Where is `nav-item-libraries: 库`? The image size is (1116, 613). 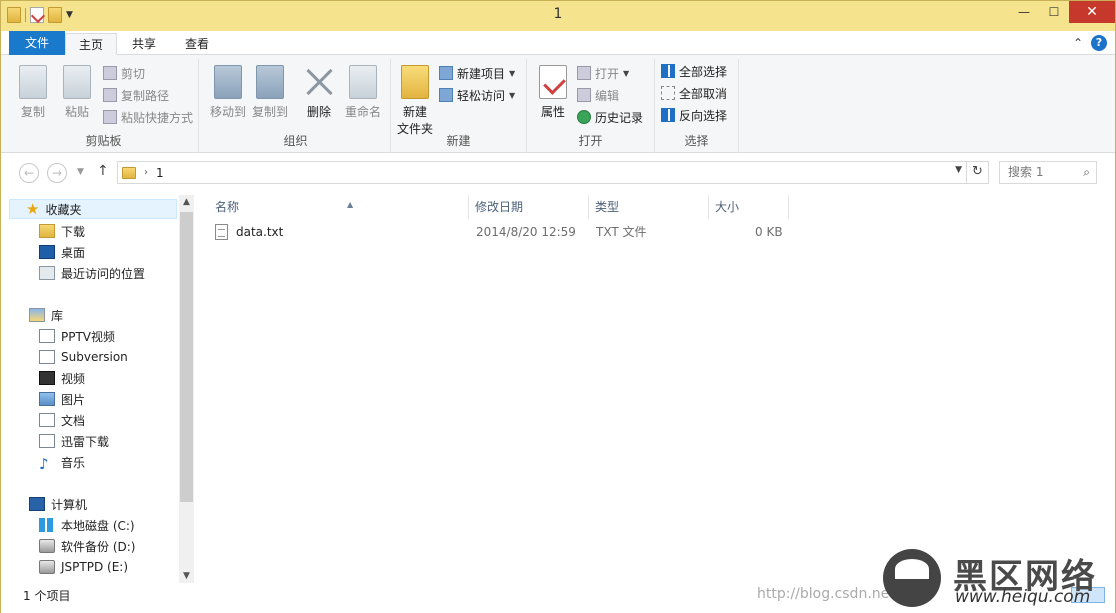 nav-item-libraries: 库 is located at coordinates (46, 315).